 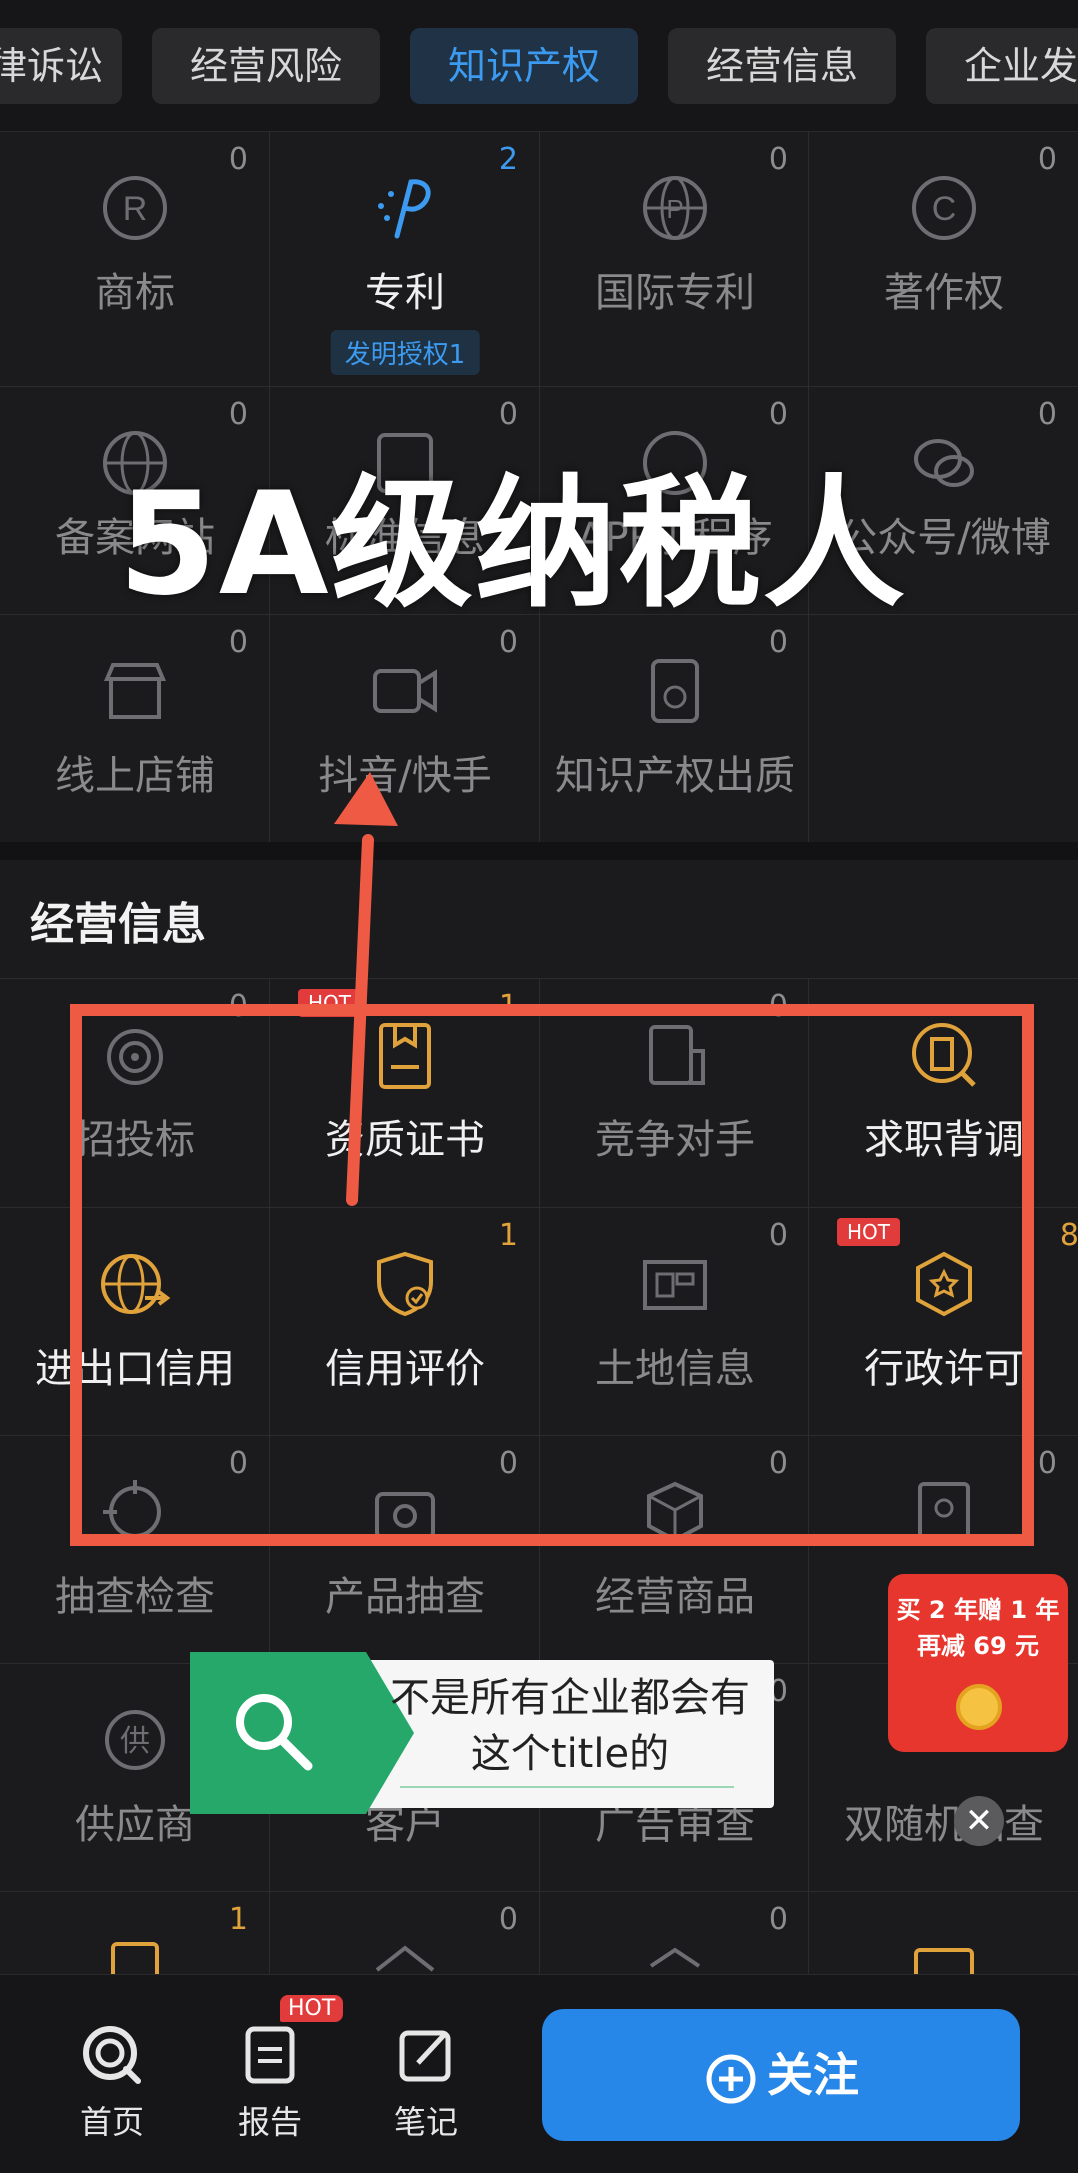 What do you see at coordinates (539, 851) in the screenshot?
I see `section-divider` at bounding box center [539, 851].